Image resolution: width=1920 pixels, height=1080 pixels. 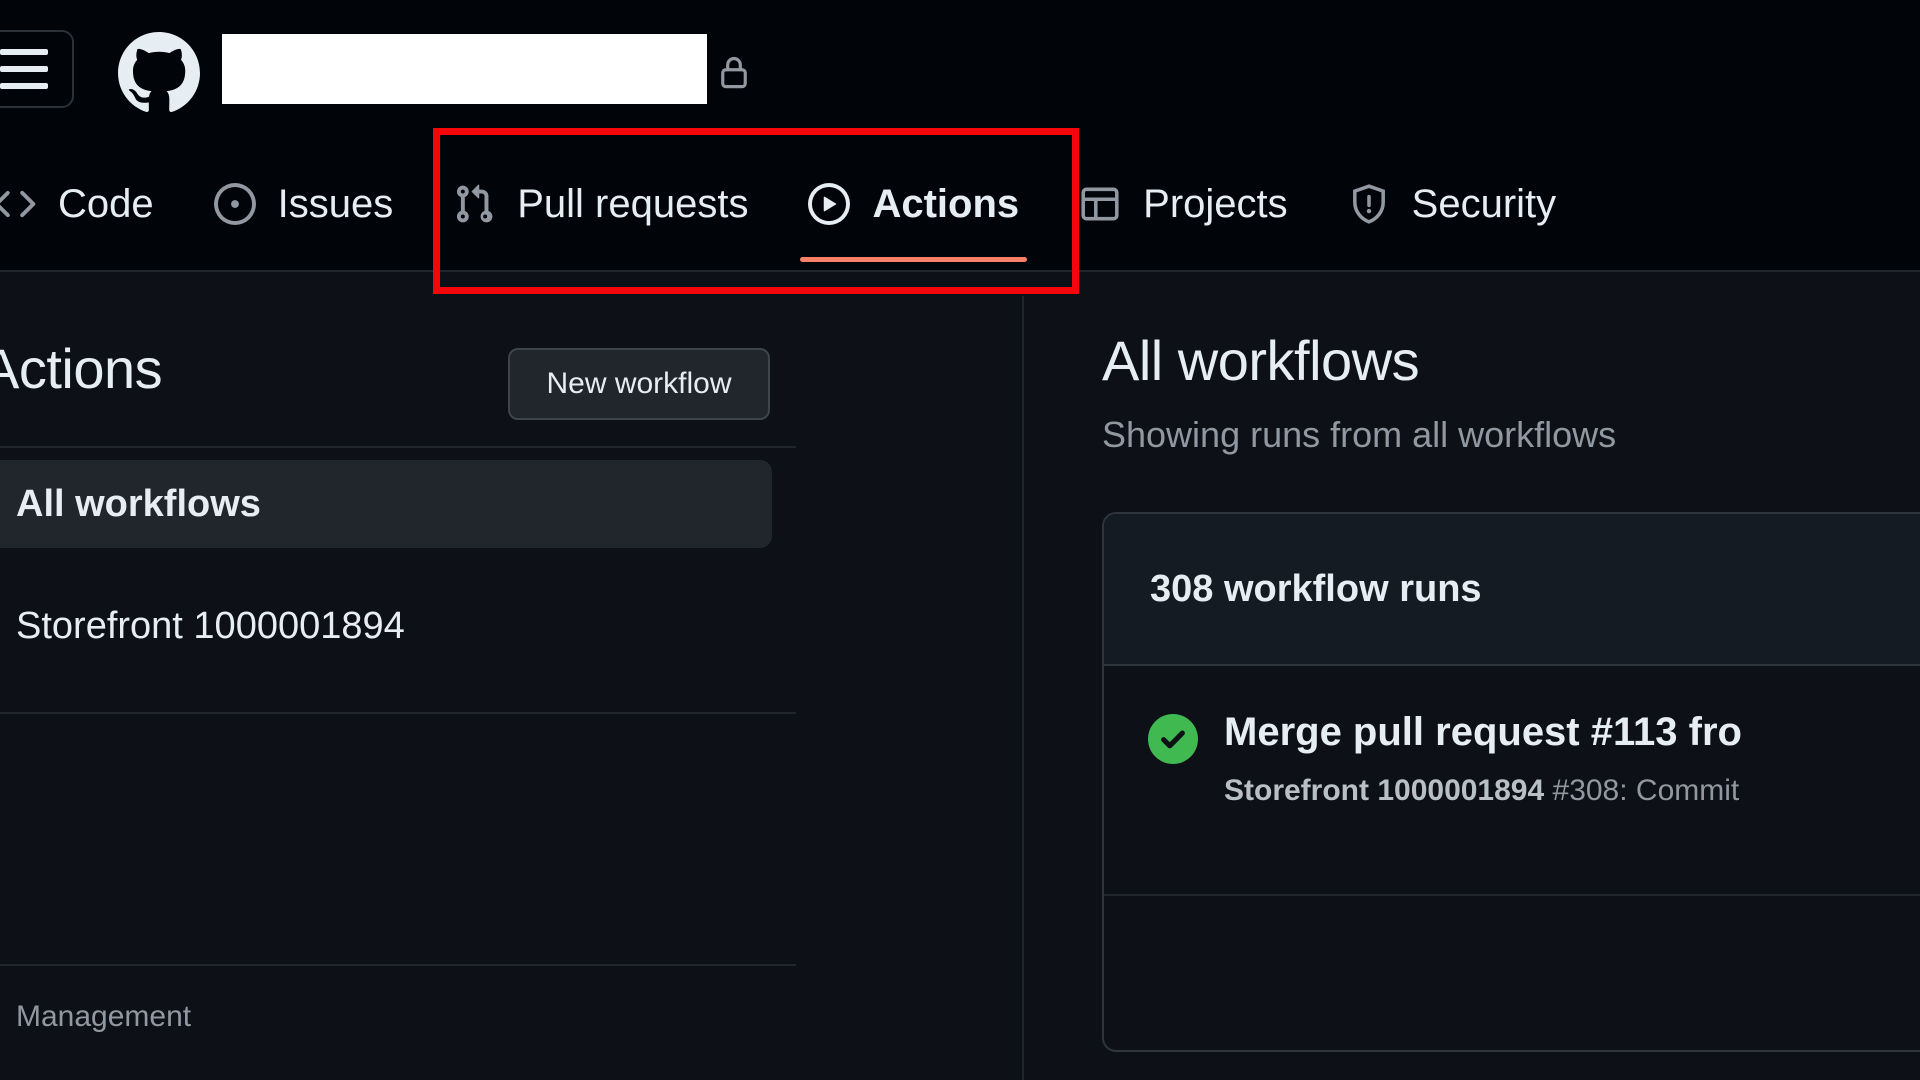 What do you see at coordinates (474, 204) in the screenshot?
I see `git-pull-request-icon` at bounding box center [474, 204].